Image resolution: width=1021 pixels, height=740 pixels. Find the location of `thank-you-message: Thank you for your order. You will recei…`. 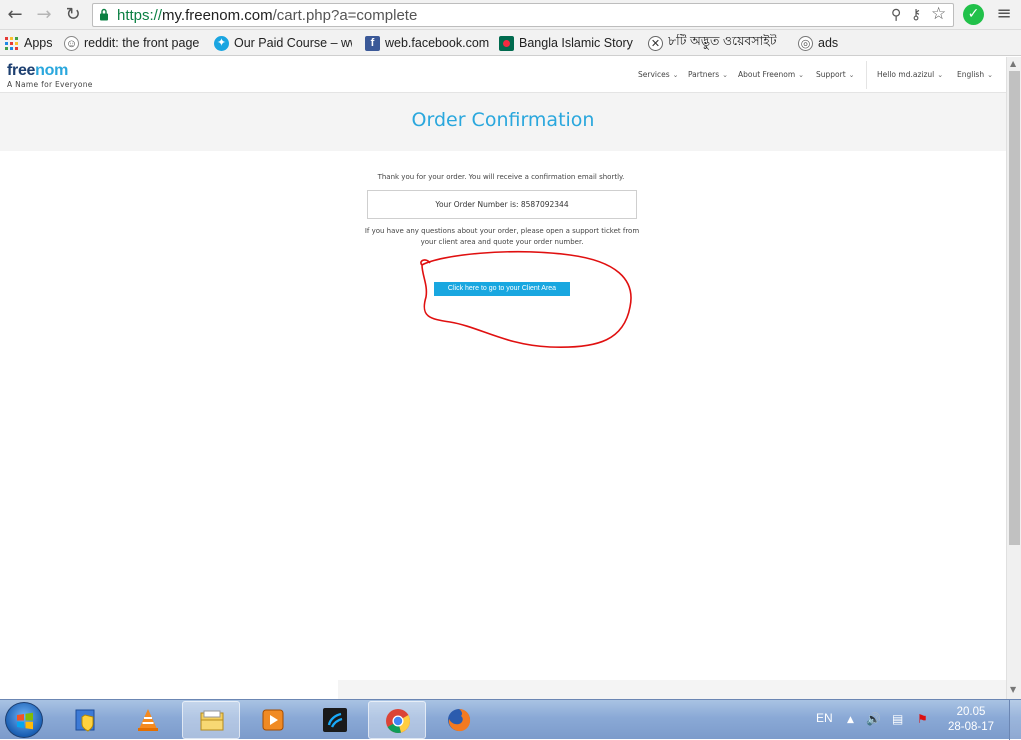

thank-you-message: Thank you for your order. You will recei… is located at coordinates (501, 177).